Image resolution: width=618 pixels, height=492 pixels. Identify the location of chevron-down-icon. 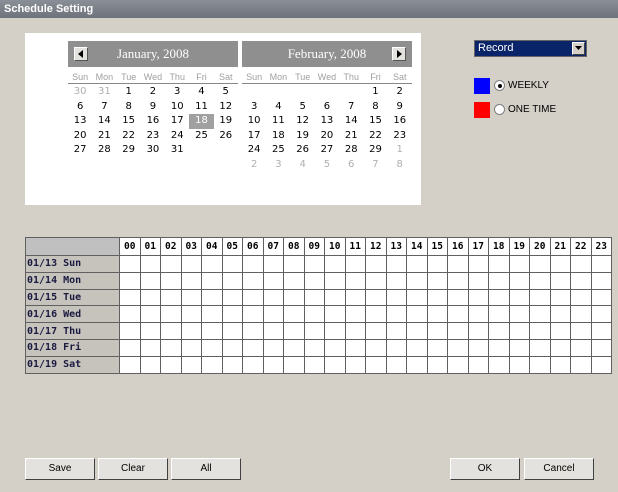
(578, 48).